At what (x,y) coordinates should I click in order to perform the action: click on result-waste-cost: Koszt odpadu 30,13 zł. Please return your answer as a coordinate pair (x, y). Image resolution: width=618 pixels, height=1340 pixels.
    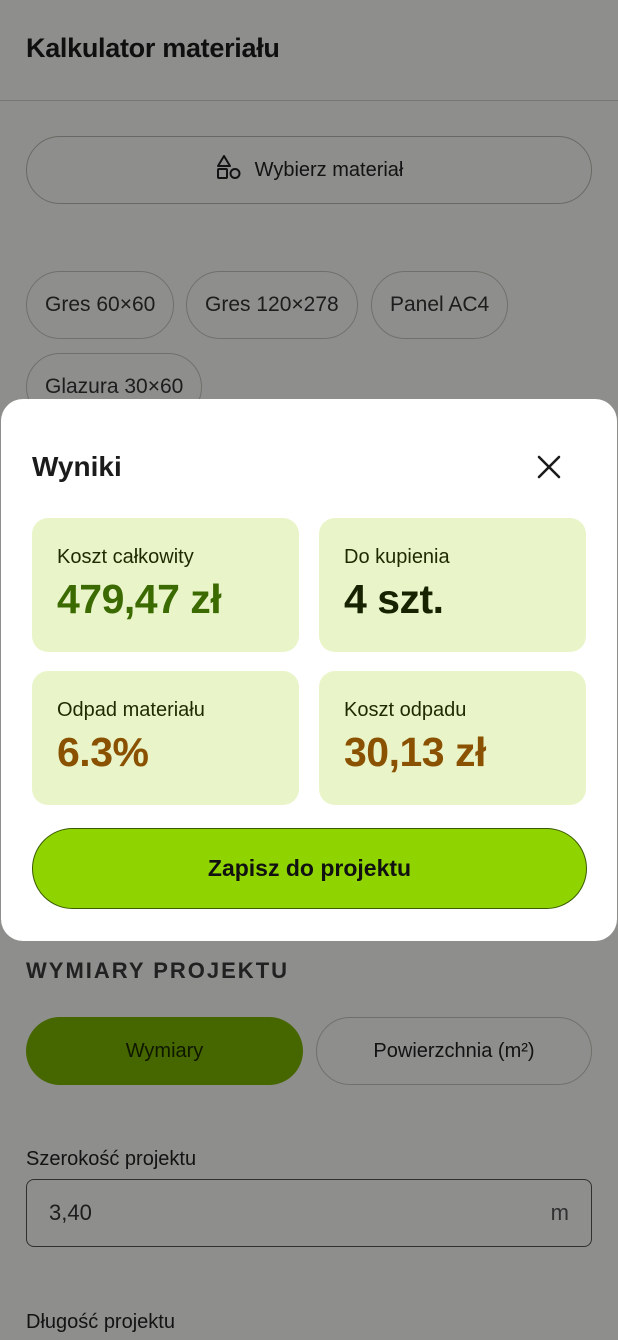
    Looking at the image, I should click on (452, 738).